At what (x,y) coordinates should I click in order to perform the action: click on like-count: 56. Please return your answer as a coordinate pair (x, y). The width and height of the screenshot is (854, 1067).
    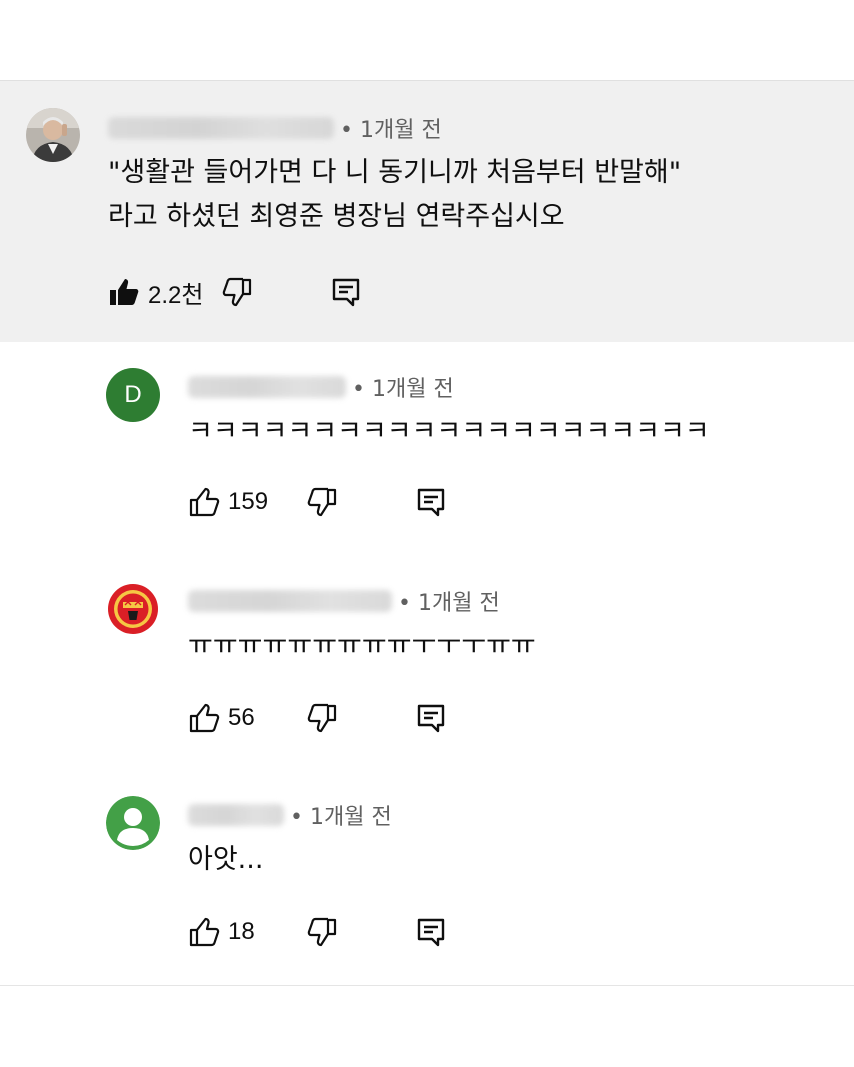
    Looking at the image, I should click on (241, 717).